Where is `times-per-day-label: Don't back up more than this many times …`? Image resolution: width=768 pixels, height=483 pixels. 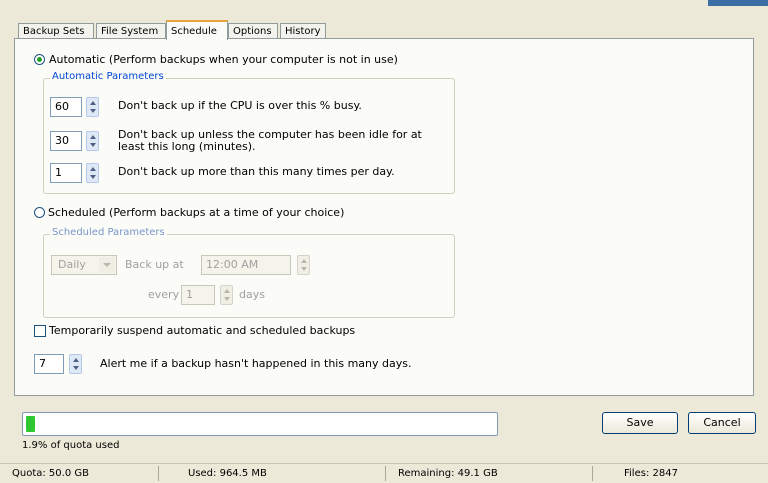 times-per-day-label: Don't back up more than this many times … is located at coordinates (256, 171).